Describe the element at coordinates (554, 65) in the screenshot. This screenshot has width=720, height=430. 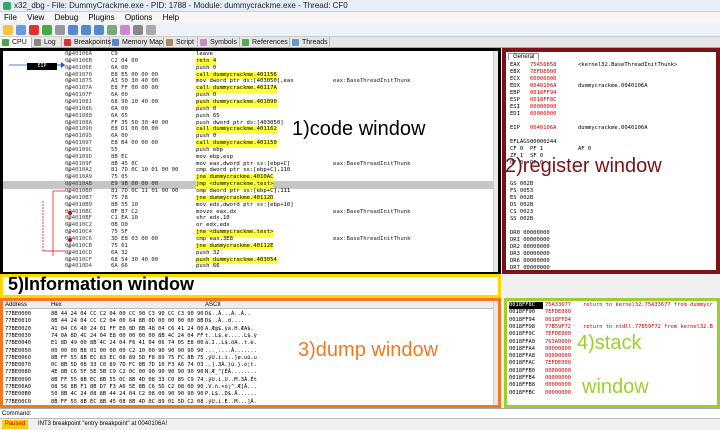
I see `register-value: 75A56858` at that location.